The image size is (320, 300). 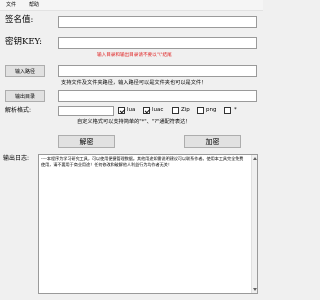 What do you see at coordinates (254, 224) in the screenshot?
I see `log-scrollbar` at bounding box center [254, 224].